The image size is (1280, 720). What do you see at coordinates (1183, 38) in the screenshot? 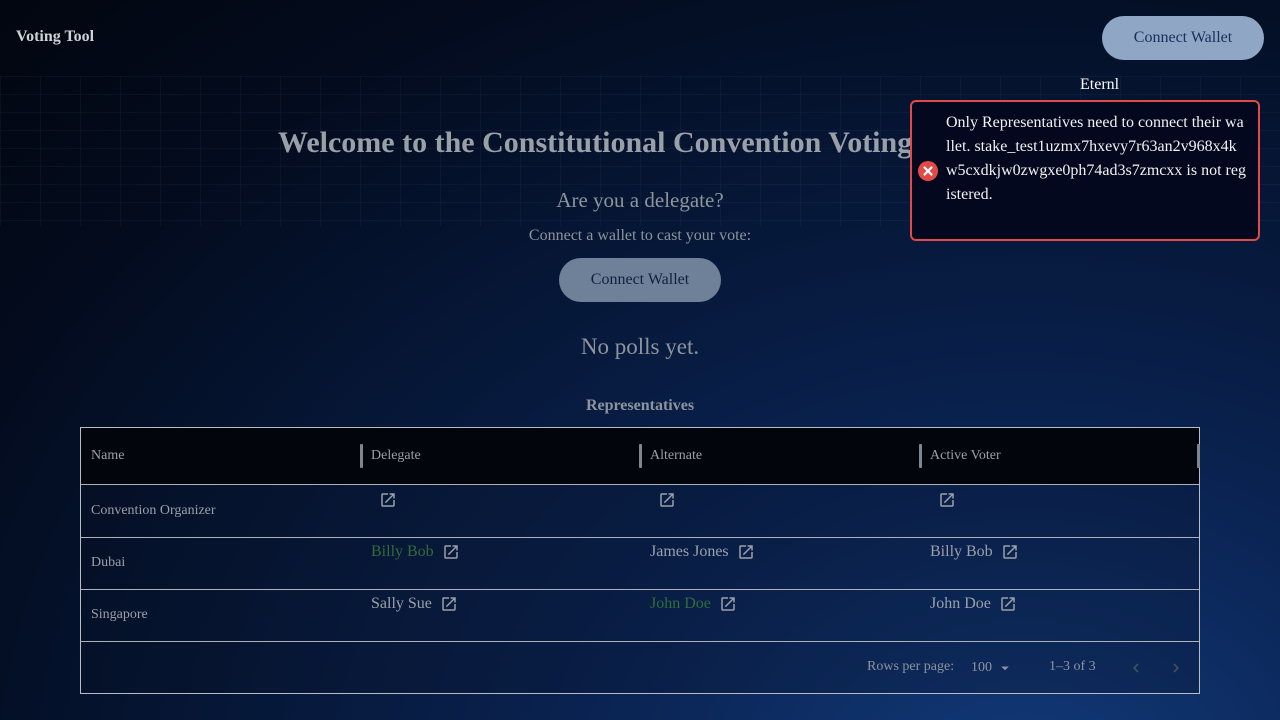
I see `connect-wallet-button: Connect Wallet` at bounding box center [1183, 38].